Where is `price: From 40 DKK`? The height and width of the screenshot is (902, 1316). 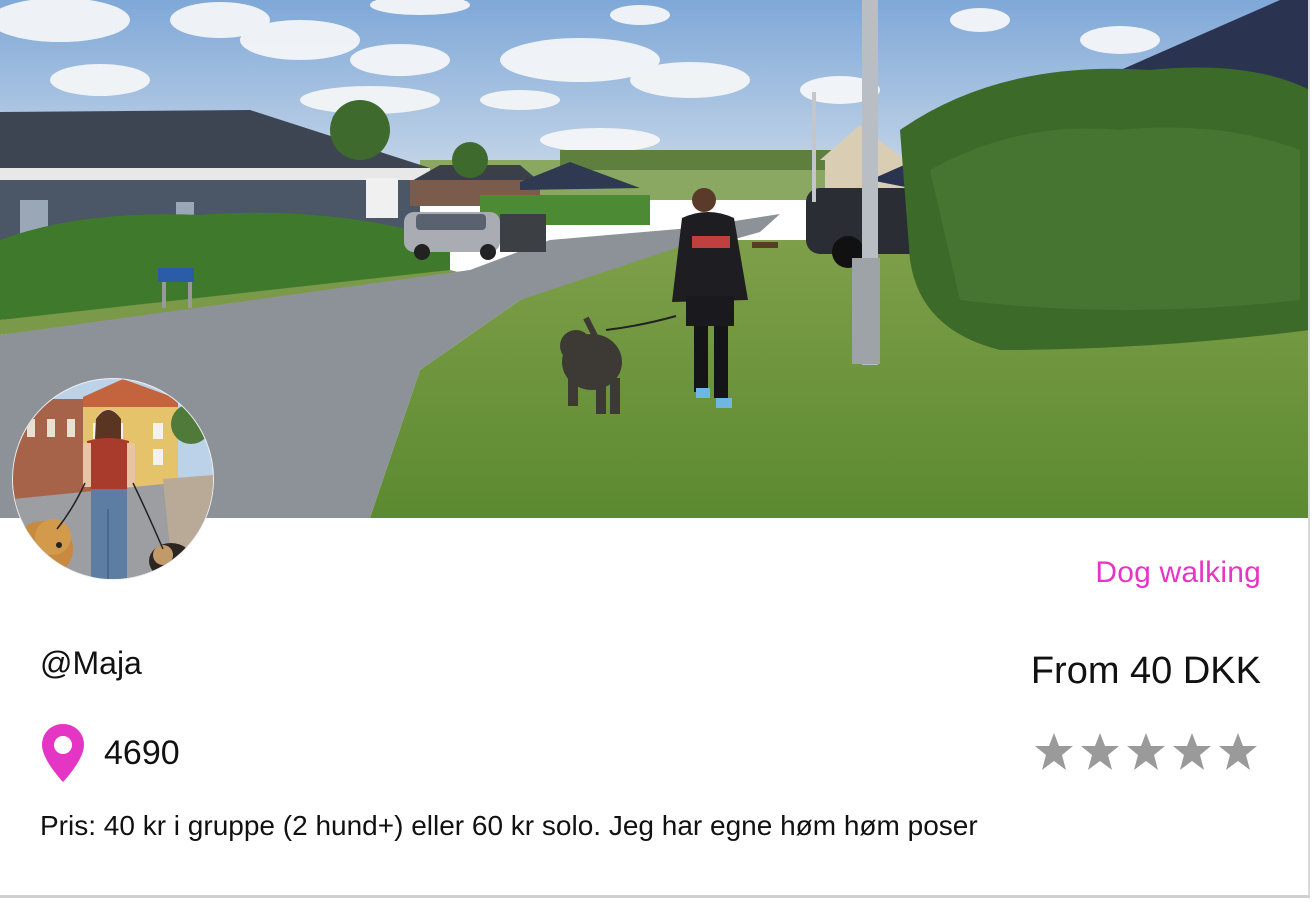
price: From 40 DKK is located at coordinates (1145, 671).